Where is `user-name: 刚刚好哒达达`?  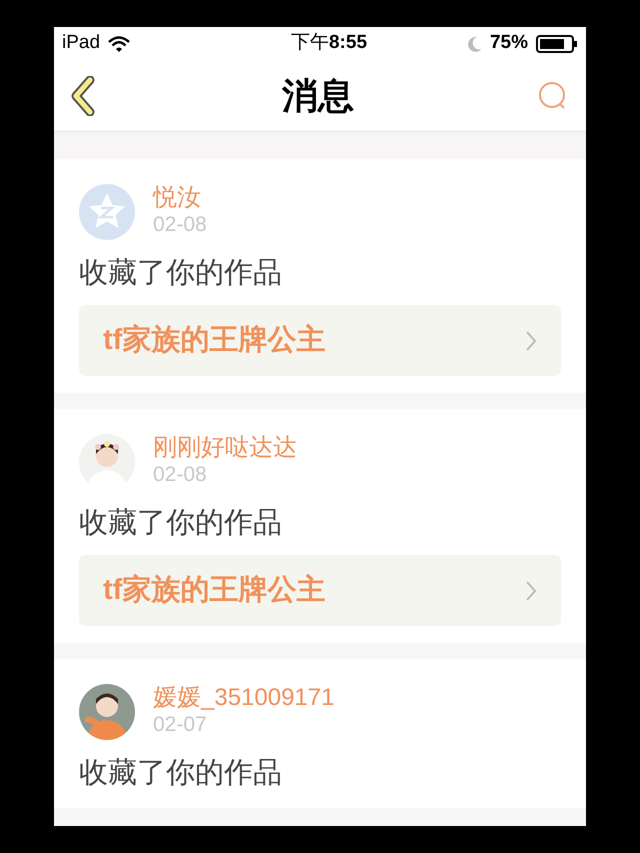 user-name: 刚刚好哒达达 is located at coordinates (225, 448).